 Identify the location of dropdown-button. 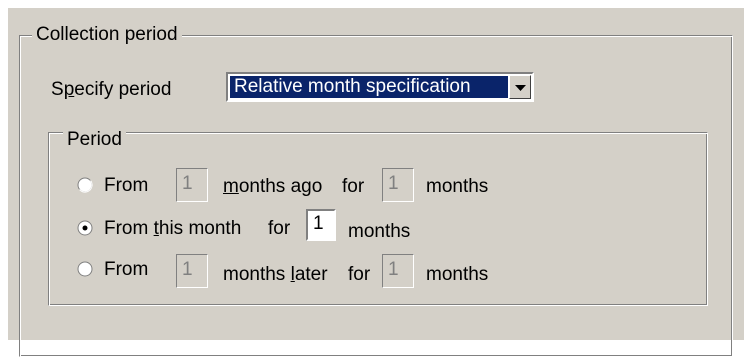
(520, 87).